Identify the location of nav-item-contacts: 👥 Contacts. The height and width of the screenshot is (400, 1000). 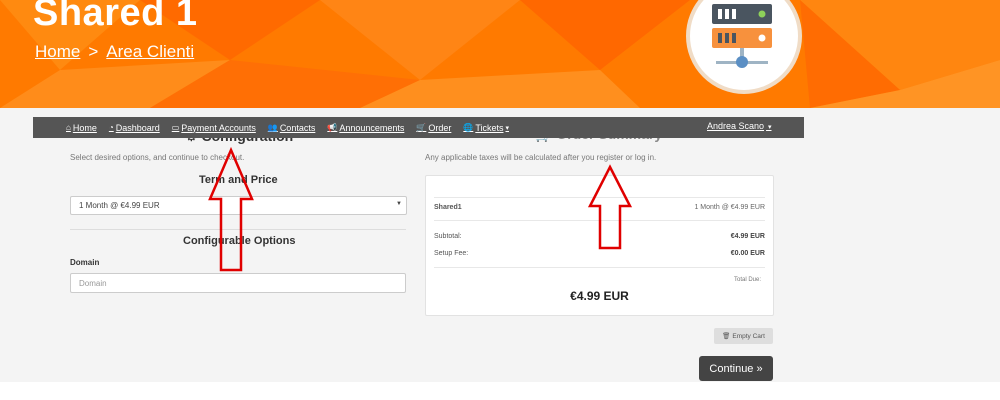
(292, 128).